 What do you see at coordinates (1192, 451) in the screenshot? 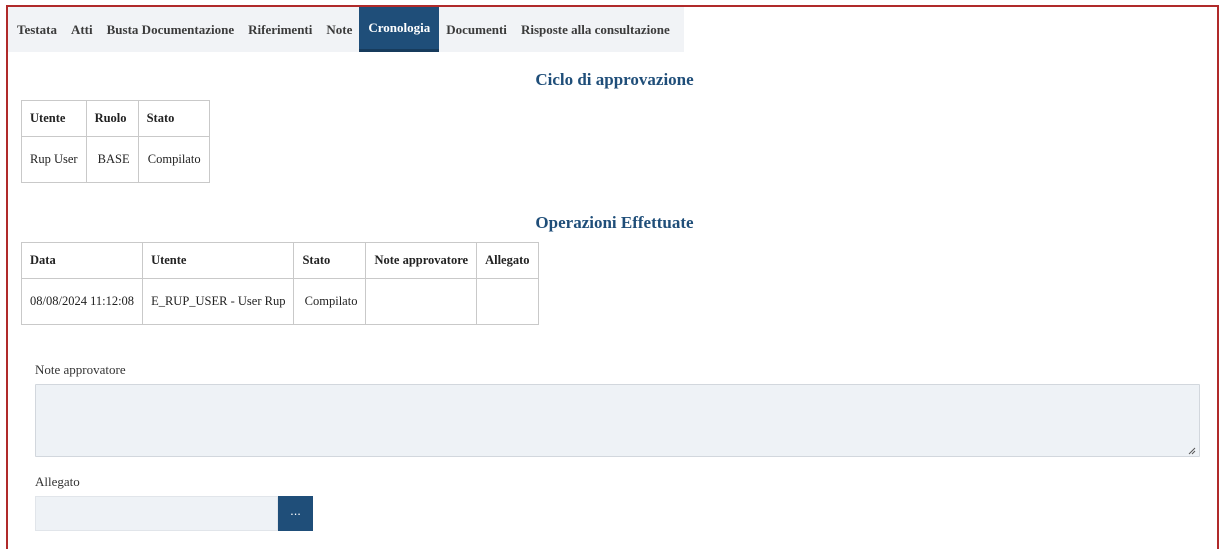
I see `resize-grip-icon` at bounding box center [1192, 451].